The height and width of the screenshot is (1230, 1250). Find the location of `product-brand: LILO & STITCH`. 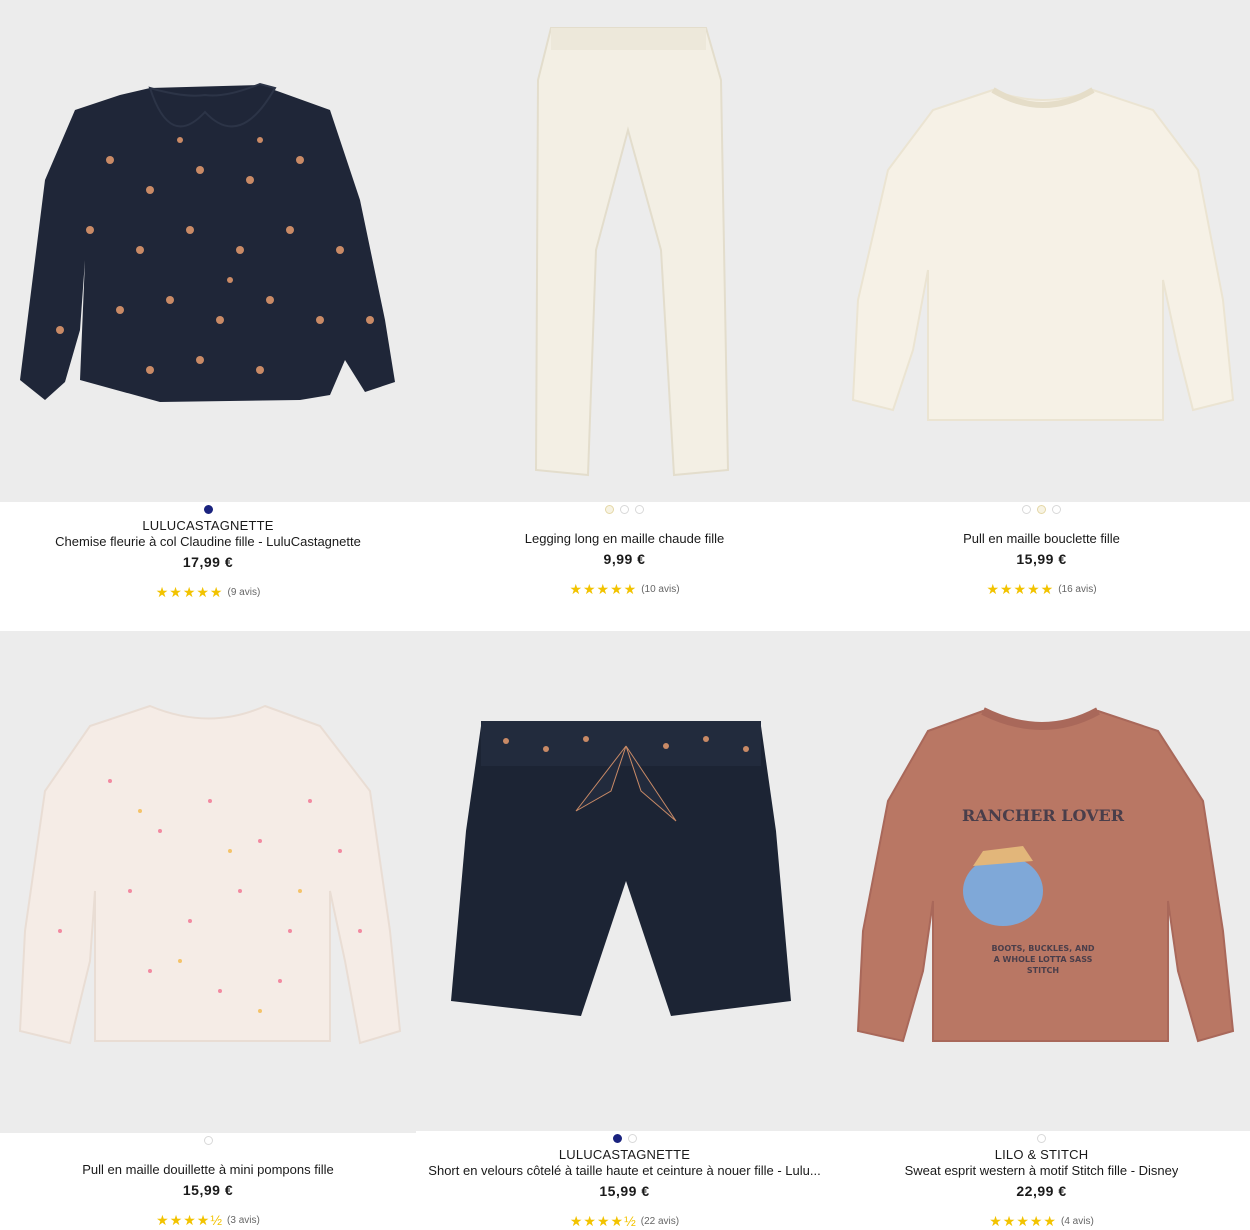

product-brand: LILO & STITCH is located at coordinates (1041, 1154).